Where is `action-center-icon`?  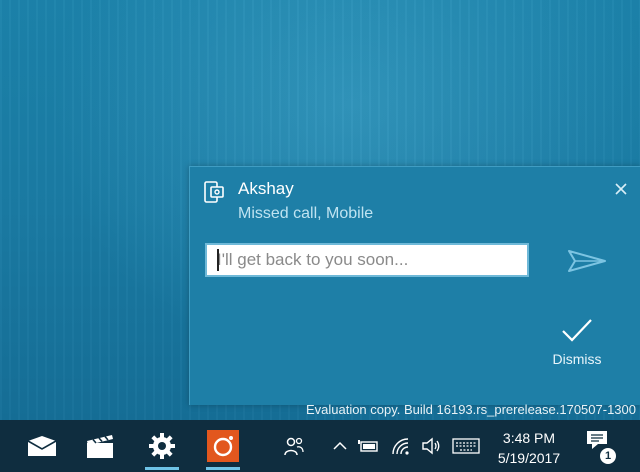
action-center-icon is located at coordinates (597, 440).